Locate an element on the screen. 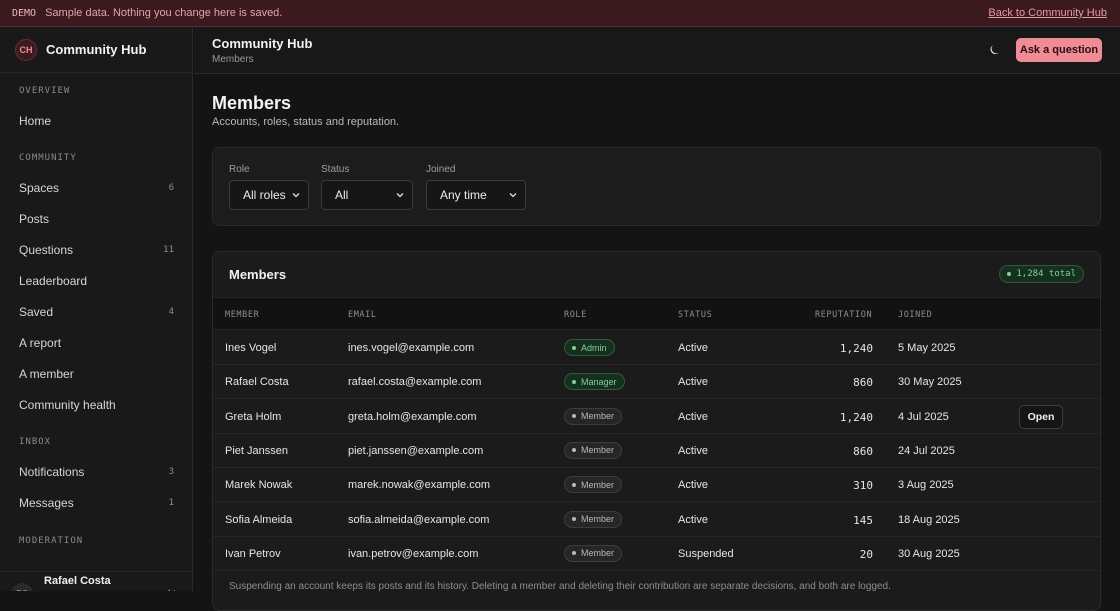 This screenshot has width=1120, height=611. column-status: STATUS is located at coordinates (695, 315).